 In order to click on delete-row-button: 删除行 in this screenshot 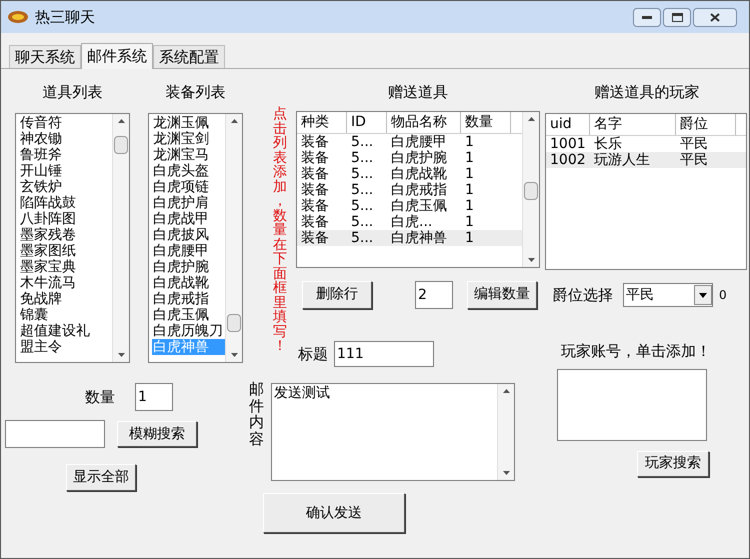, I will do `click(337, 294)`.